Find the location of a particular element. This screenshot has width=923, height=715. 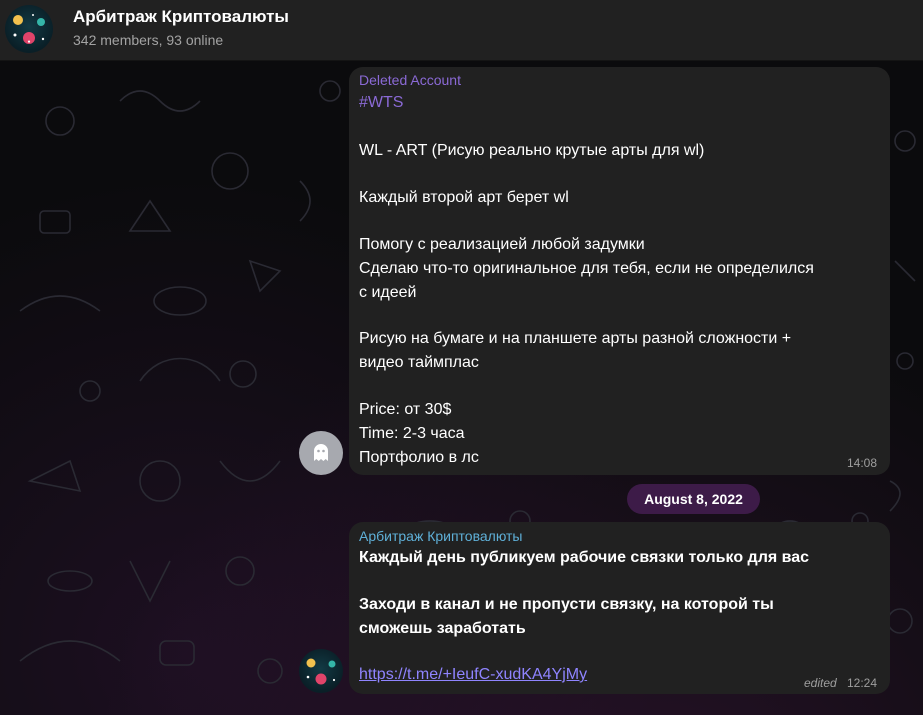

message-text-line: Помогу с реализацией любой задумки is located at coordinates (502, 244).